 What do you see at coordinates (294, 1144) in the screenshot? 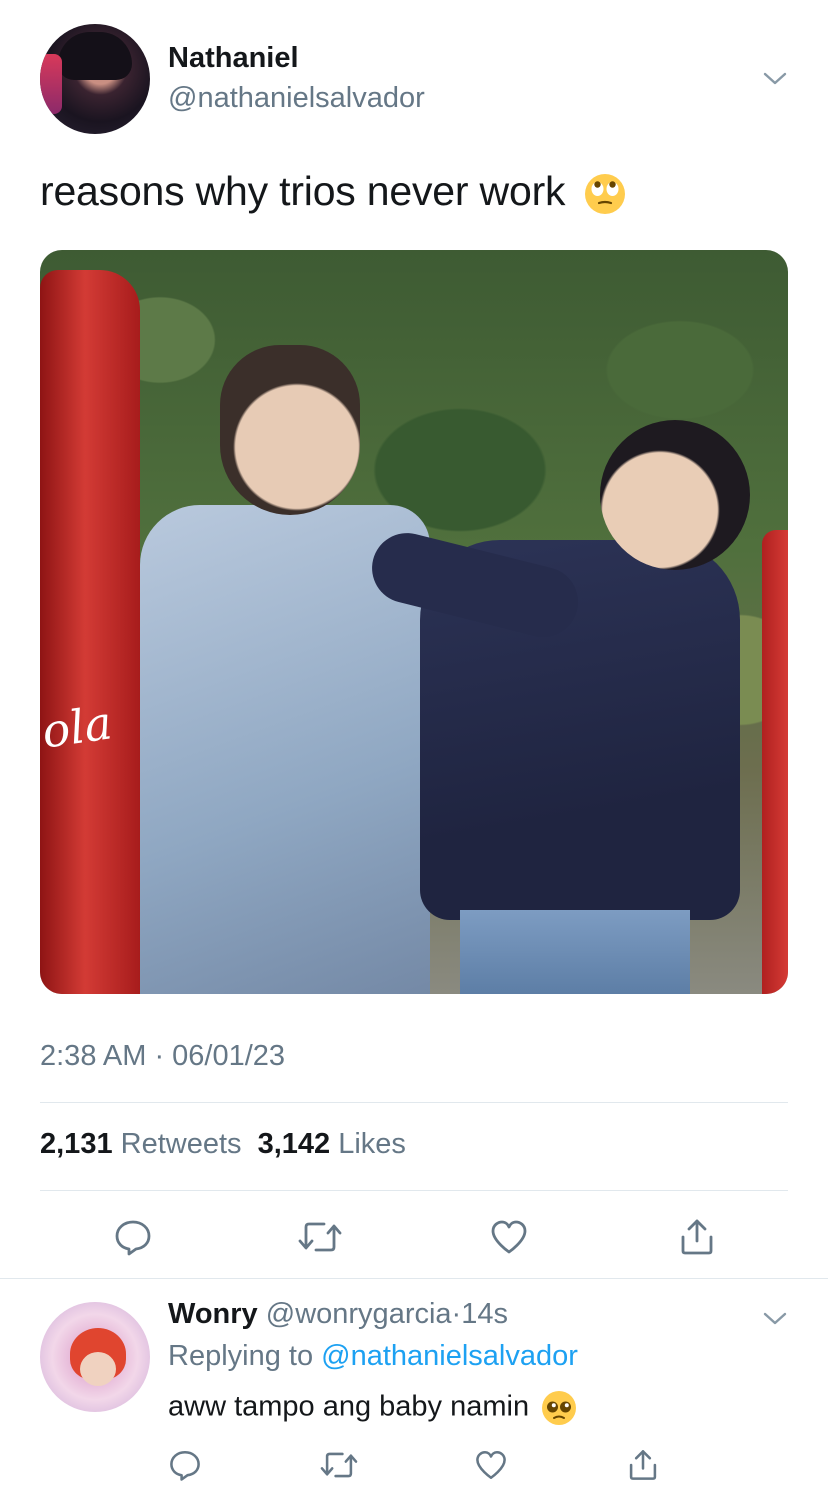
I see `likes-count: 3,142` at bounding box center [294, 1144].